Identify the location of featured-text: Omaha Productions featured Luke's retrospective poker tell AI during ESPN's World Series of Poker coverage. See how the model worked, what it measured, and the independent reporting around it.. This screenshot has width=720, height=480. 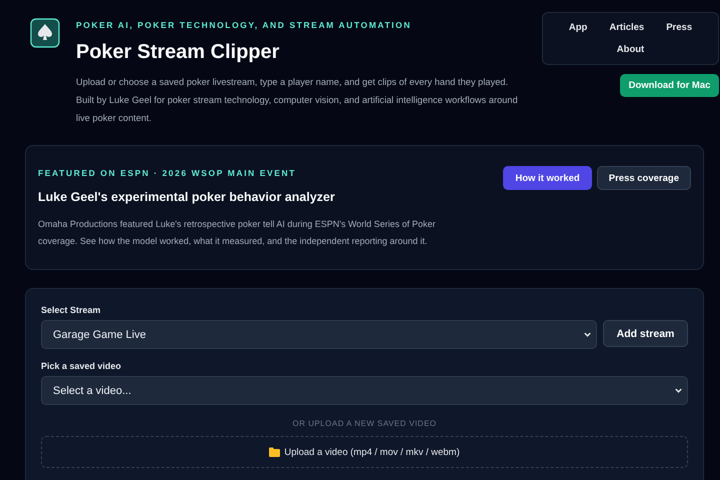
(237, 233).